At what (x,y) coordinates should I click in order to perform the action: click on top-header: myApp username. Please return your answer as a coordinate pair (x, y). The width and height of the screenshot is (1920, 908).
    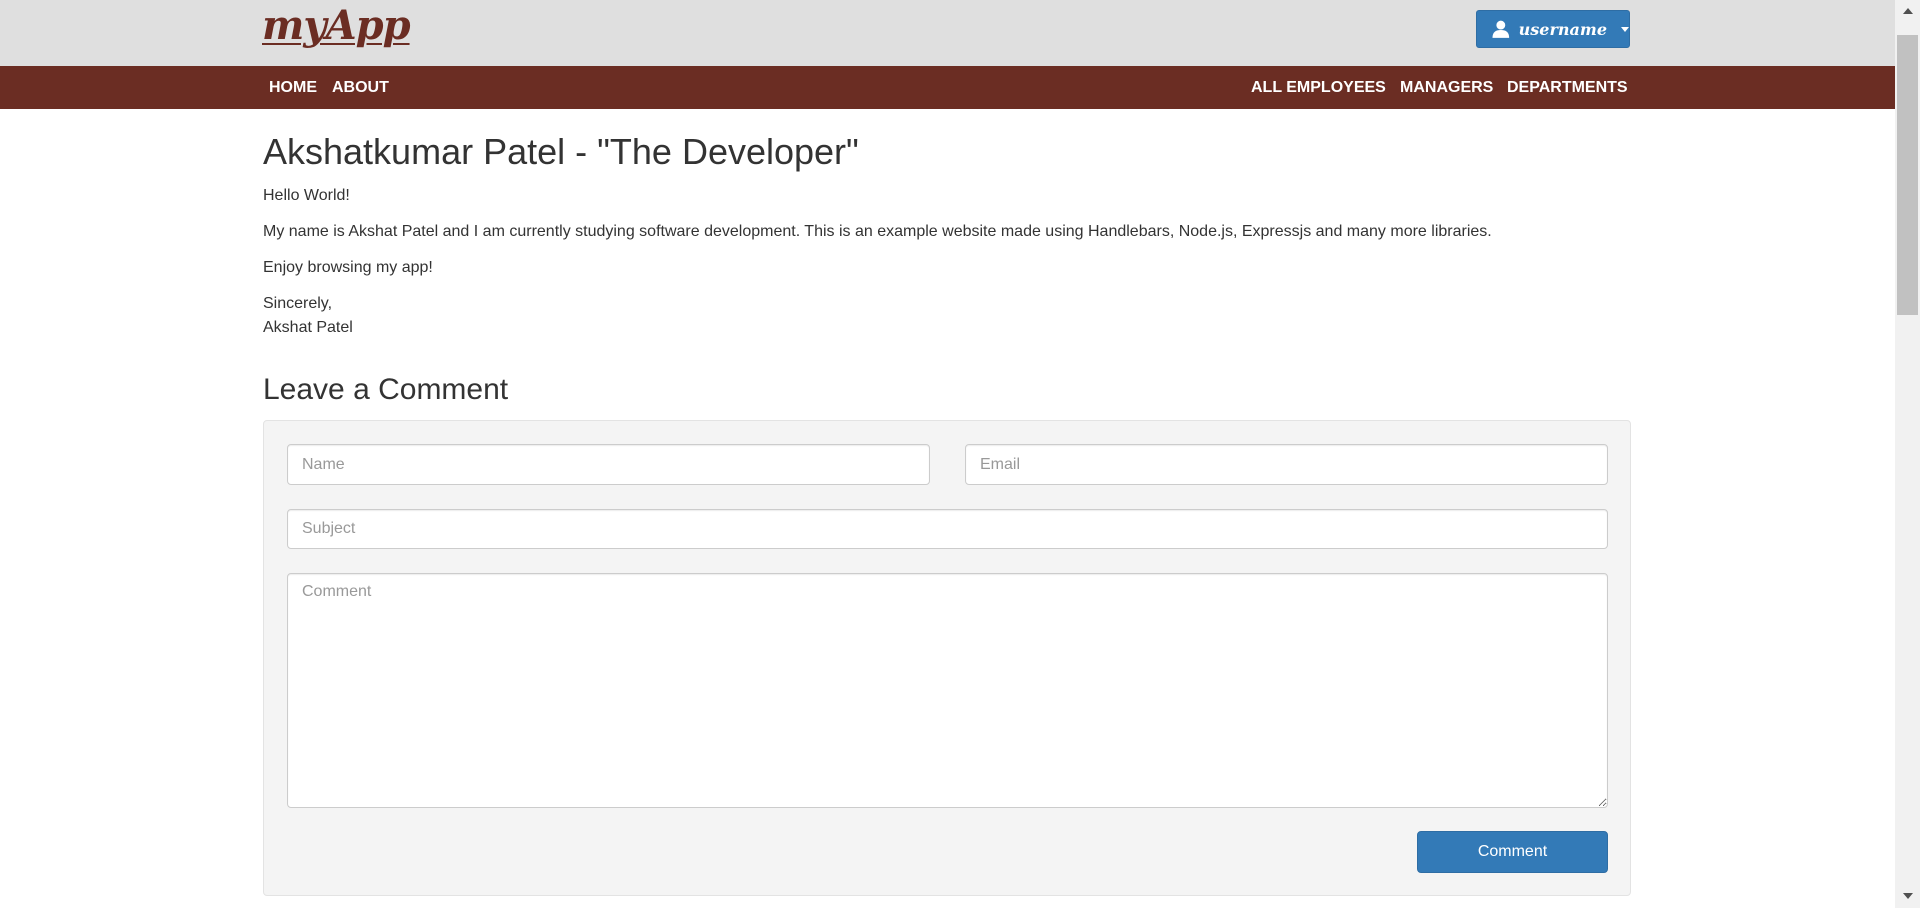
    Looking at the image, I should click on (947, 33).